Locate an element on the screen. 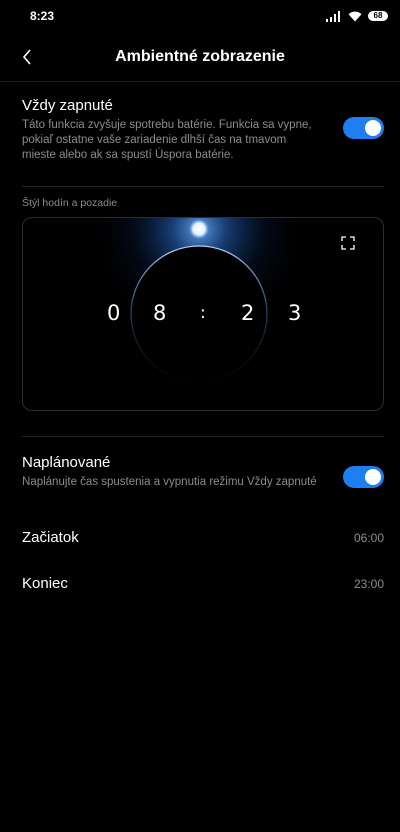 This screenshot has height=832, width=400. end-time-label: Koniec is located at coordinates (45, 583).